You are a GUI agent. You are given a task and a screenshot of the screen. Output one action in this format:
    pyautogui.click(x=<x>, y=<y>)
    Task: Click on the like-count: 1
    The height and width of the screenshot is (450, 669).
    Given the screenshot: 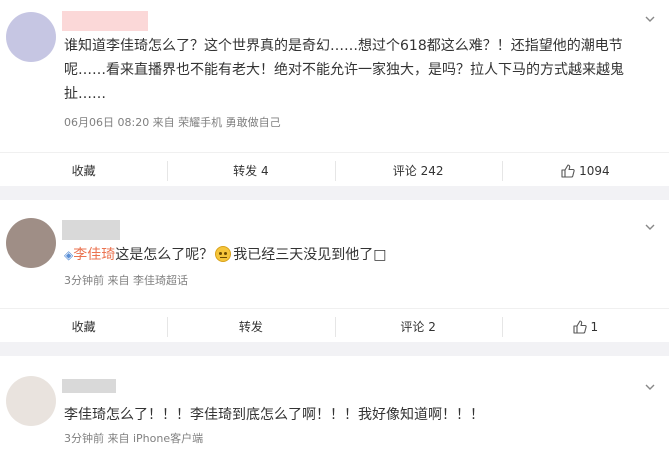 What is the action you would take?
    pyautogui.click(x=594, y=326)
    